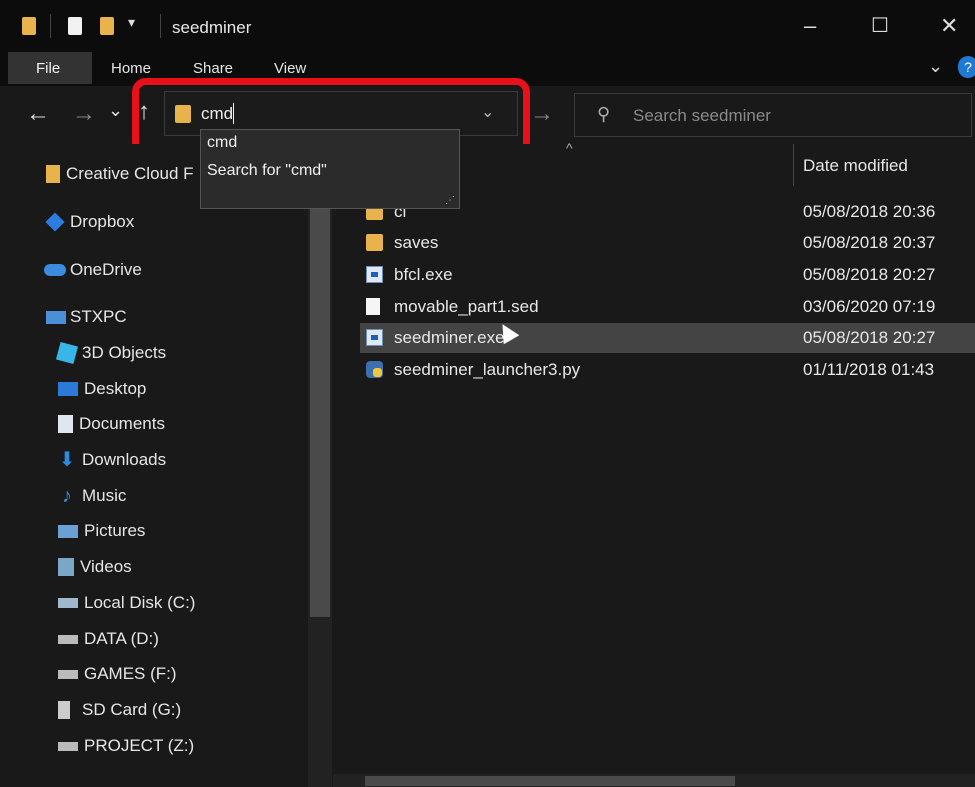 This screenshot has height=787, width=975. Describe the element at coordinates (101, 531) in the screenshot. I see `sidebar-item-pictures: Pictures` at that location.